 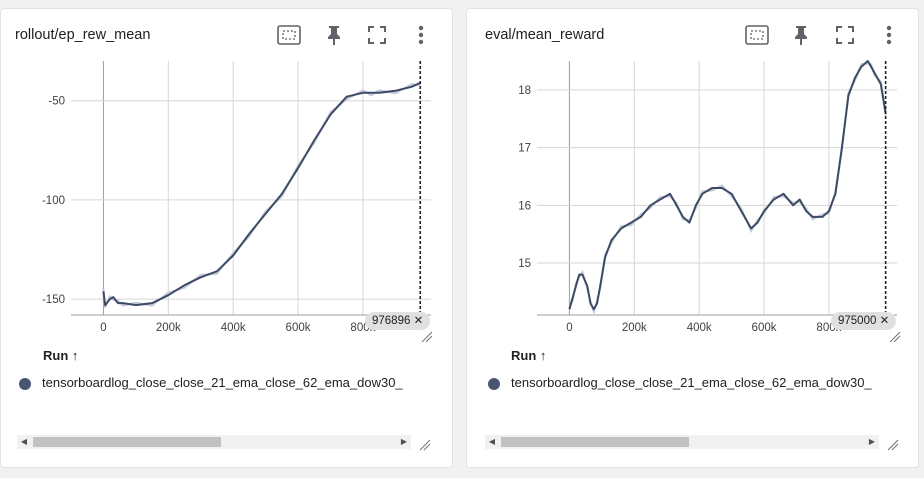 What do you see at coordinates (524, 206) in the screenshot?
I see `y-tick-label: 16` at bounding box center [524, 206].